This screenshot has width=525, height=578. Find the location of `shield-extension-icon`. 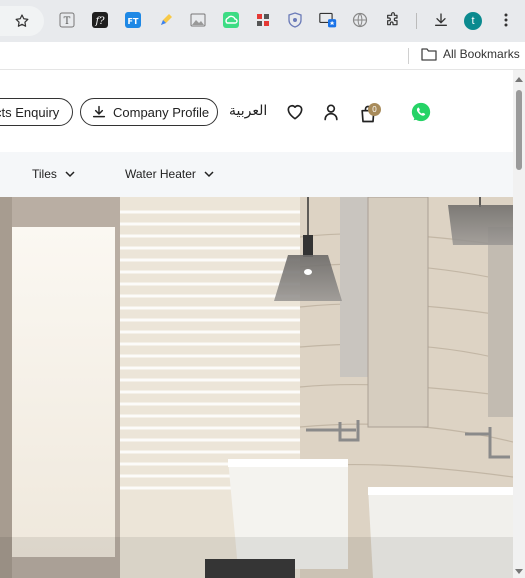

shield-extension-icon is located at coordinates (295, 20).